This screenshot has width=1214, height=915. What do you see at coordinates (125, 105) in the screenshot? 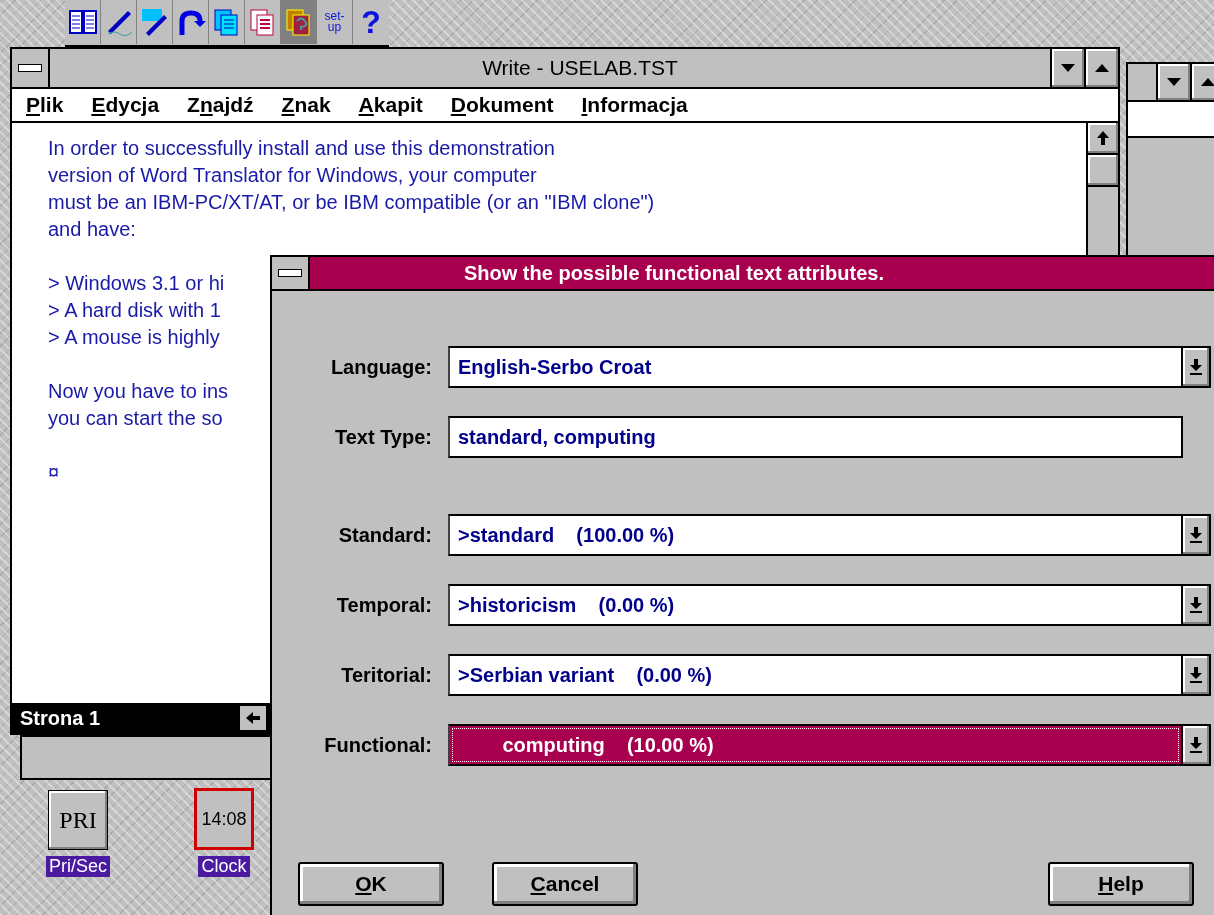
I see `menu-item: Edycja` at bounding box center [125, 105].